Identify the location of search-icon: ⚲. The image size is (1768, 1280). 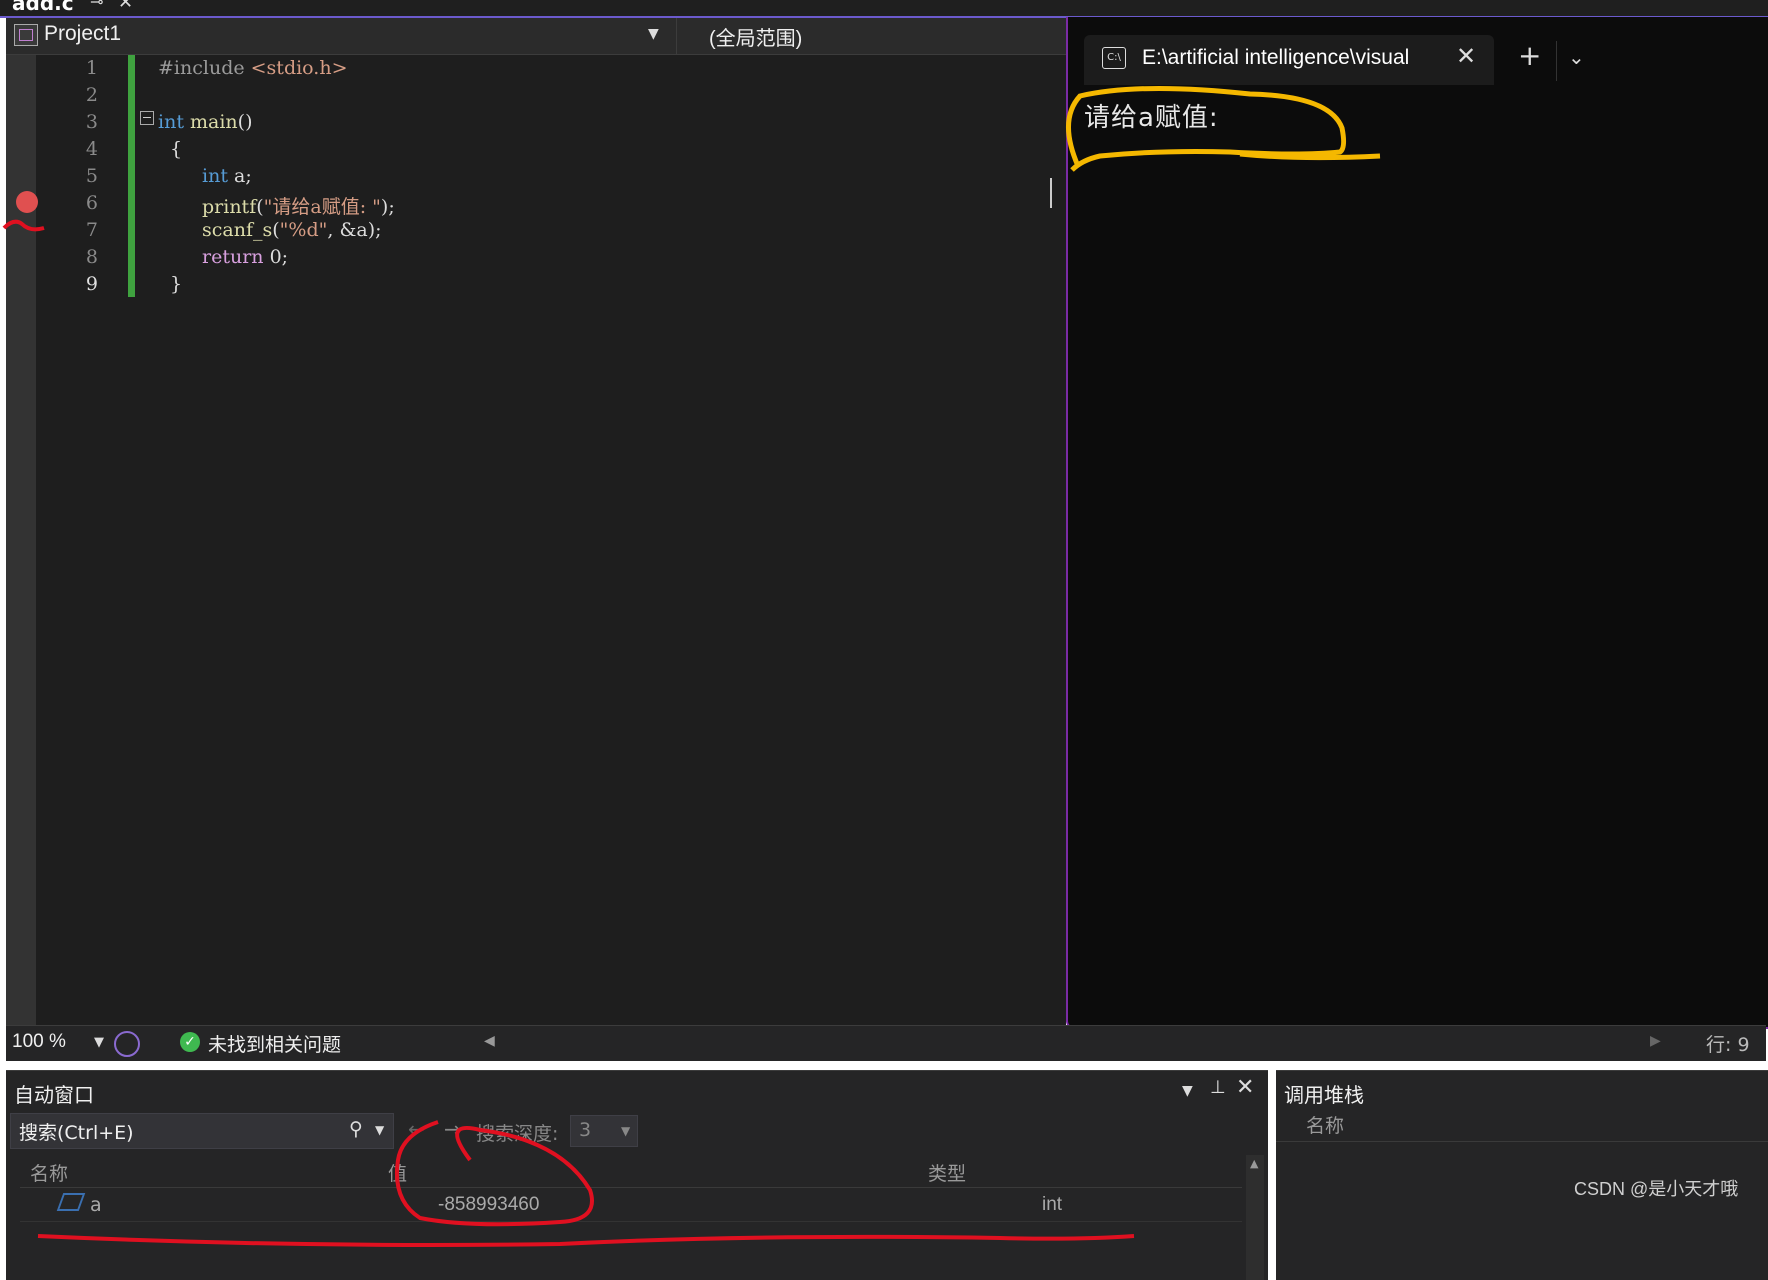
(356, 1129).